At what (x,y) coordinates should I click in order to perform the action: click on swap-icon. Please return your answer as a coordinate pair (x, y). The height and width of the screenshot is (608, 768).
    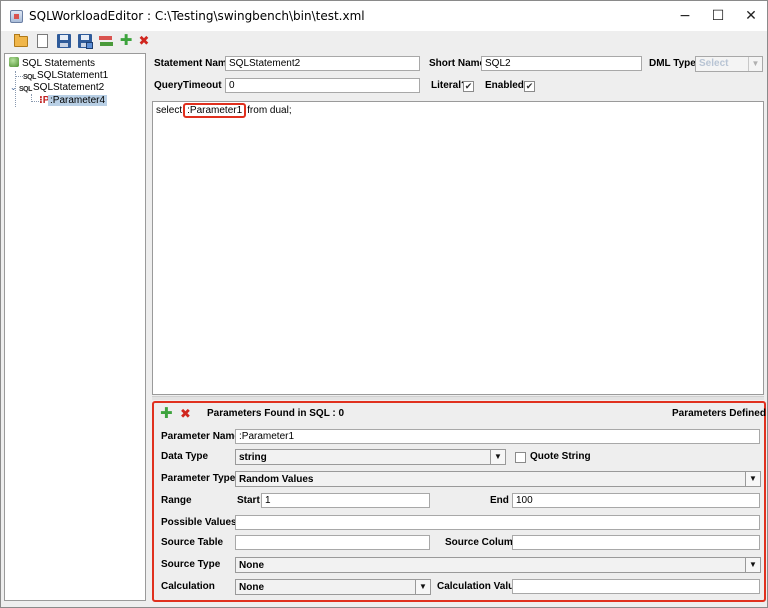
    Looking at the image, I should click on (106, 41).